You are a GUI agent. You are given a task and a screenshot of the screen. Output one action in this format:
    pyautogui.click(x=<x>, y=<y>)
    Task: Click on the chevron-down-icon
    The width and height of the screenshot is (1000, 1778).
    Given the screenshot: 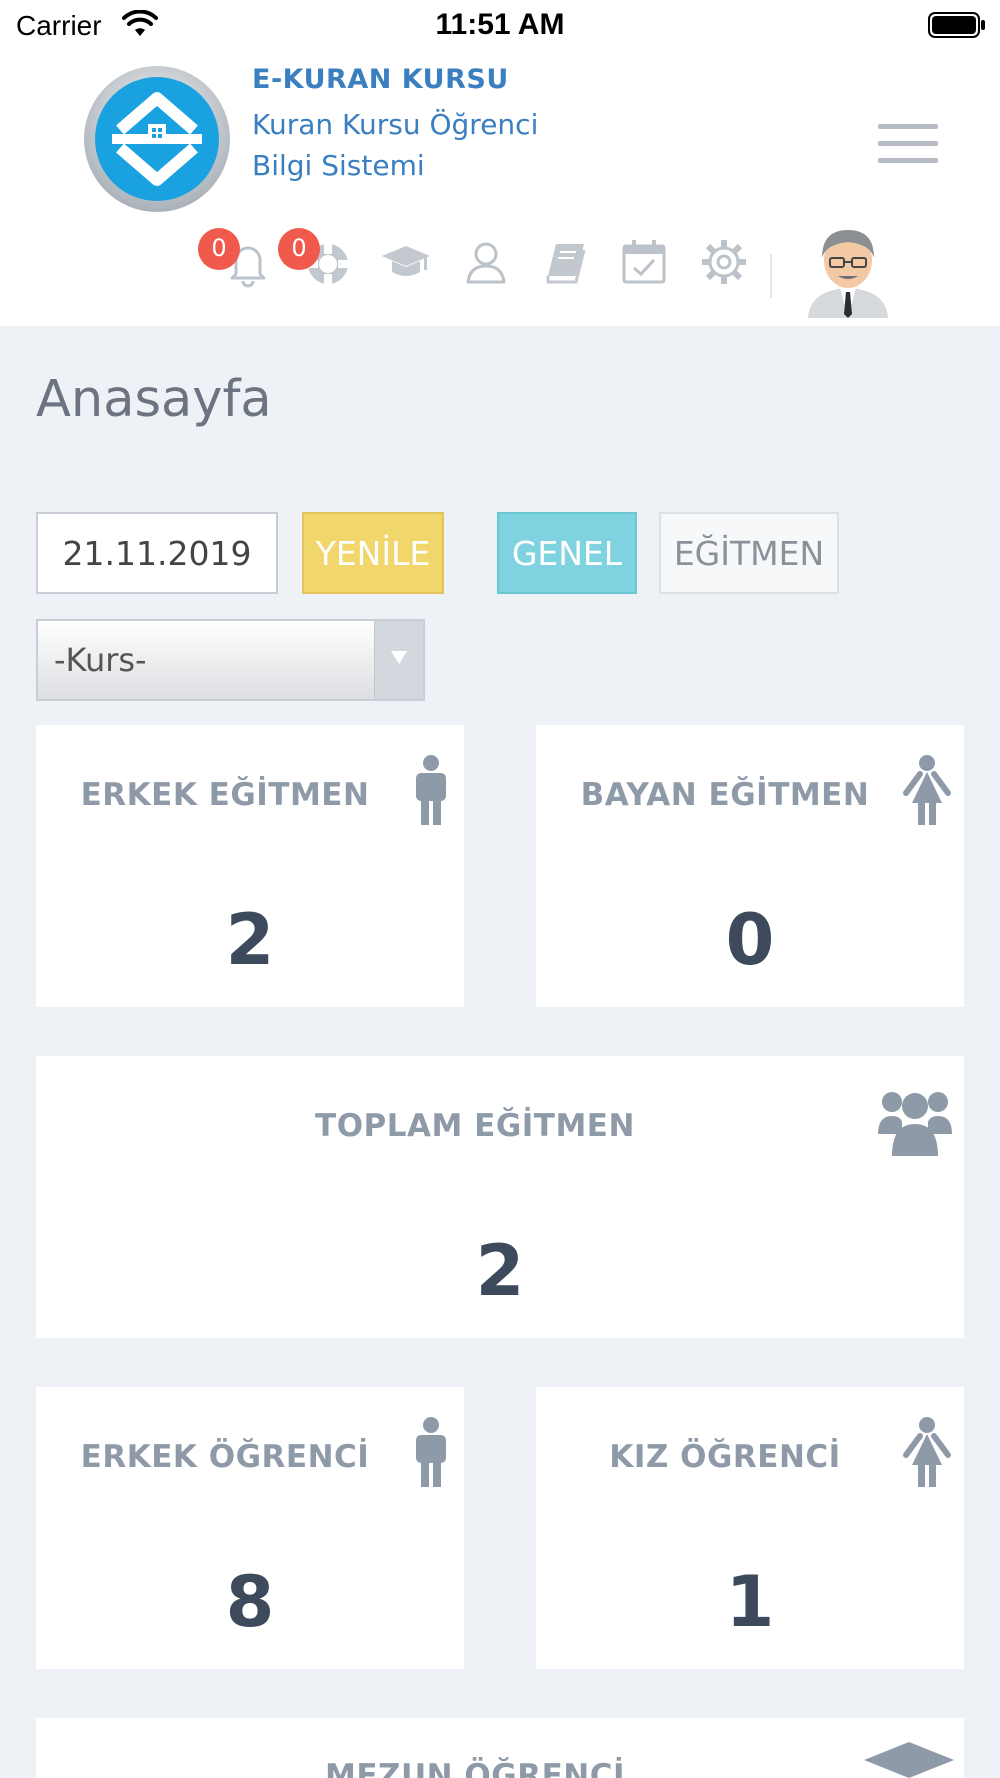 What is the action you would take?
    pyautogui.click(x=398, y=660)
    